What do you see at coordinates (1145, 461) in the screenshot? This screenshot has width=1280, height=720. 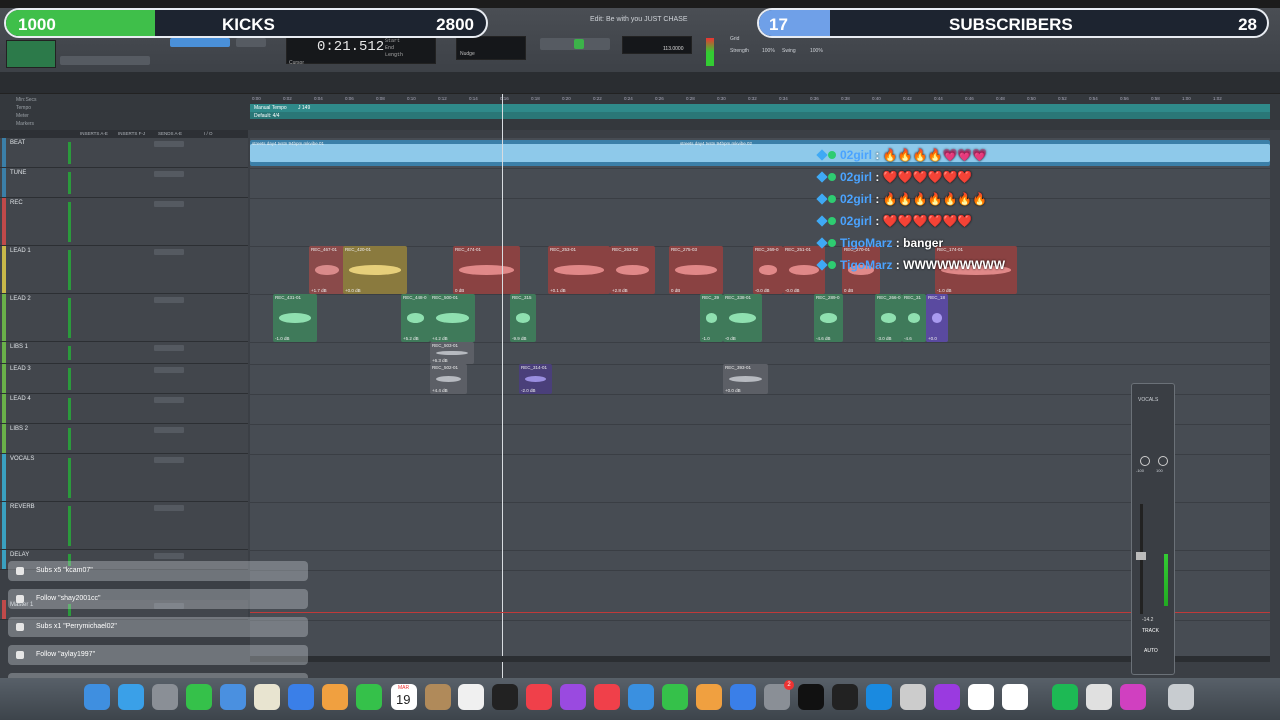 I see `pan-knob-left` at bounding box center [1145, 461].